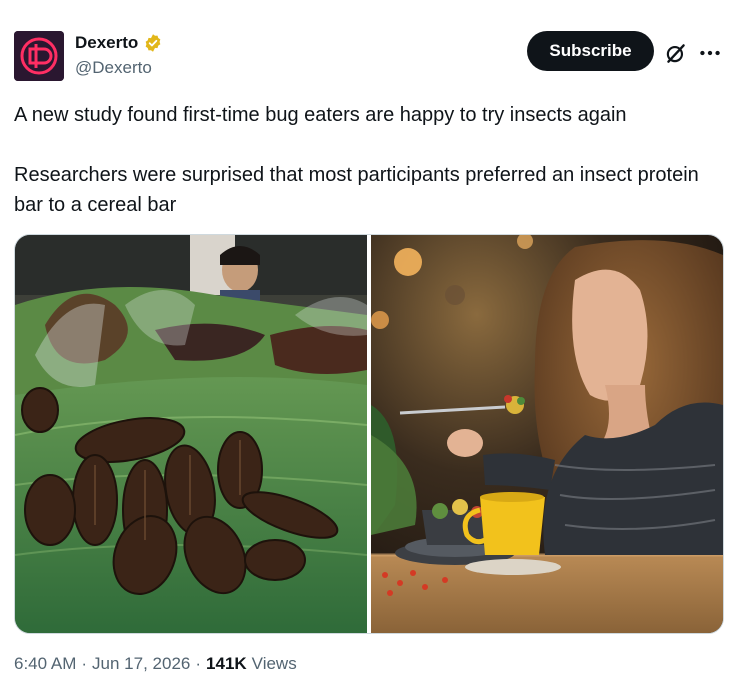 The image size is (740, 696). I want to click on gold-verified-badge-icon, so click(153, 43).